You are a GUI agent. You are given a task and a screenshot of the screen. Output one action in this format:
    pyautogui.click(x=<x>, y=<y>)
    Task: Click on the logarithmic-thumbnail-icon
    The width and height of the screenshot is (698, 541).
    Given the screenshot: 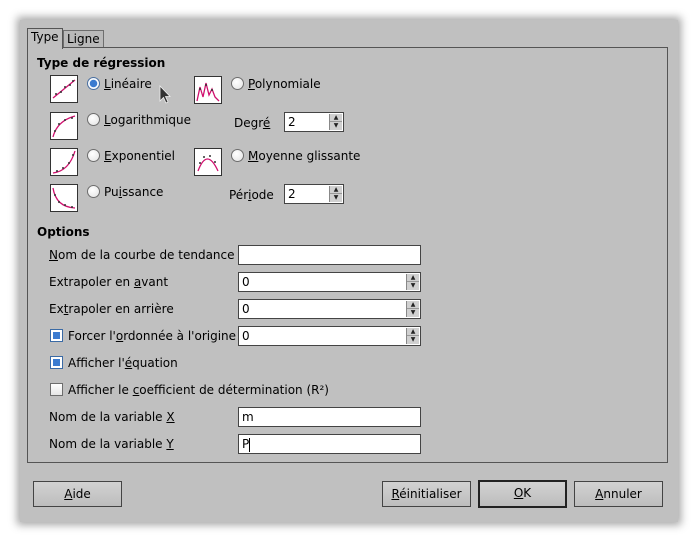 What is the action you would take?
    pyautogui.click(x=64, y=126)
    